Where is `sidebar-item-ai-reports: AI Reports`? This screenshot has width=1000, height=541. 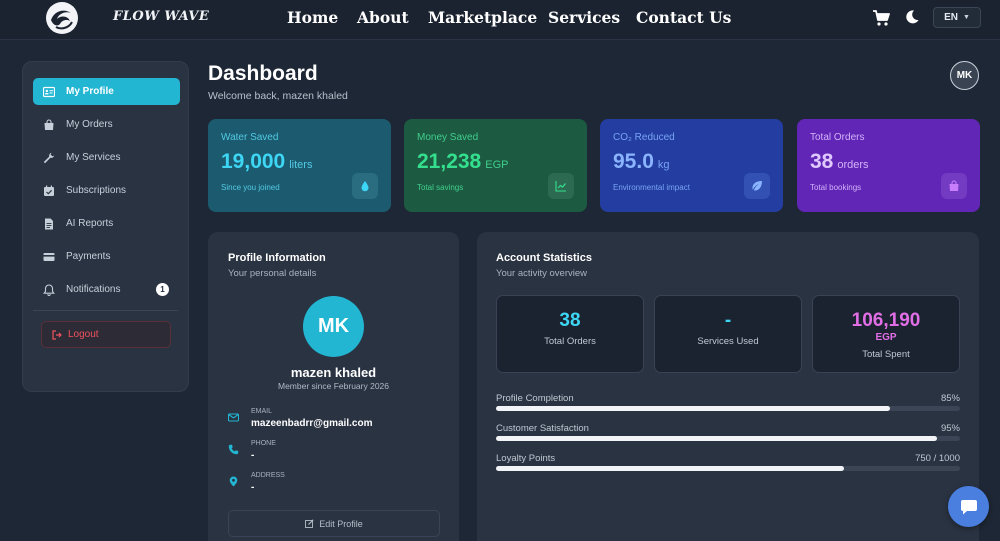
sidebar-item-ai-reports: AI Reports is located at coordinates (106, 223).